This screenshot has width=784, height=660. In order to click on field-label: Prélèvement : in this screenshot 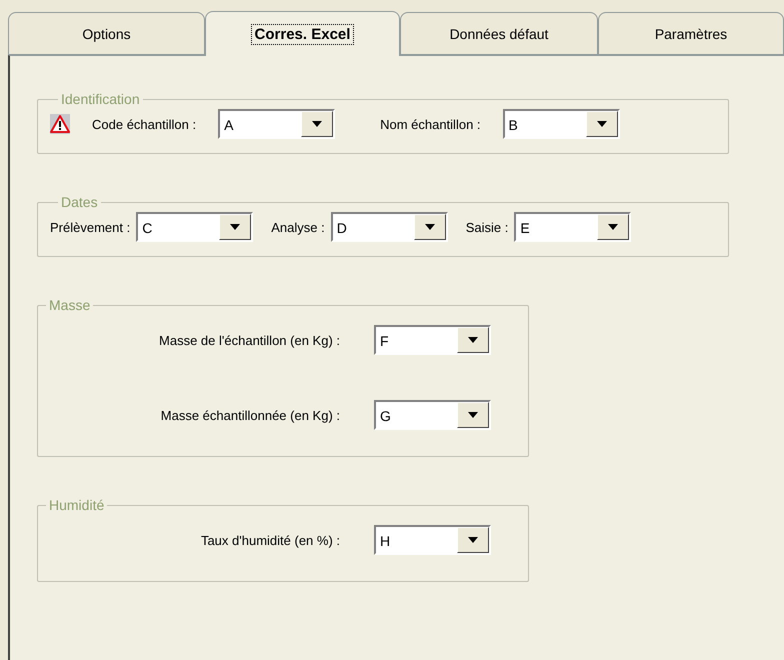, I will do `click(90, 227)`.